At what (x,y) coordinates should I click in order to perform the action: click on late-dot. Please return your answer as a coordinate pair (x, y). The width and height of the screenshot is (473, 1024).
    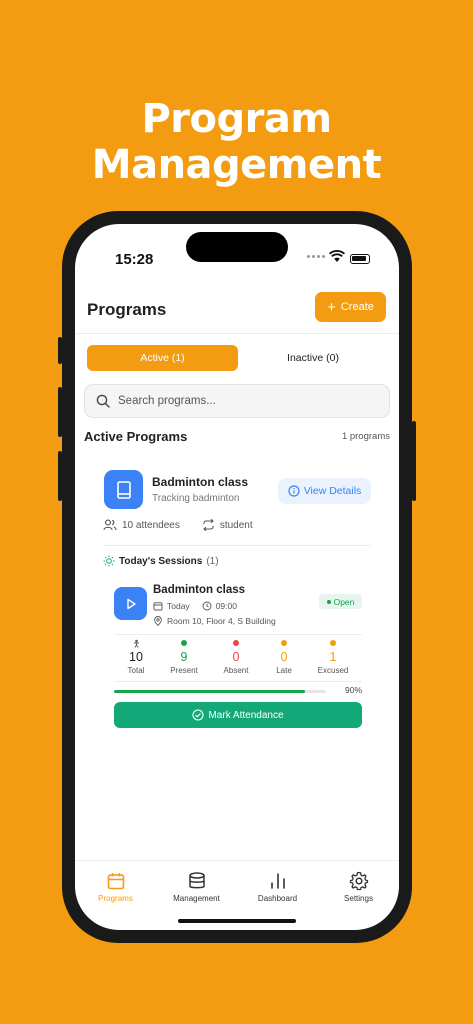
    Looking at the image, I should click on (284, 643).